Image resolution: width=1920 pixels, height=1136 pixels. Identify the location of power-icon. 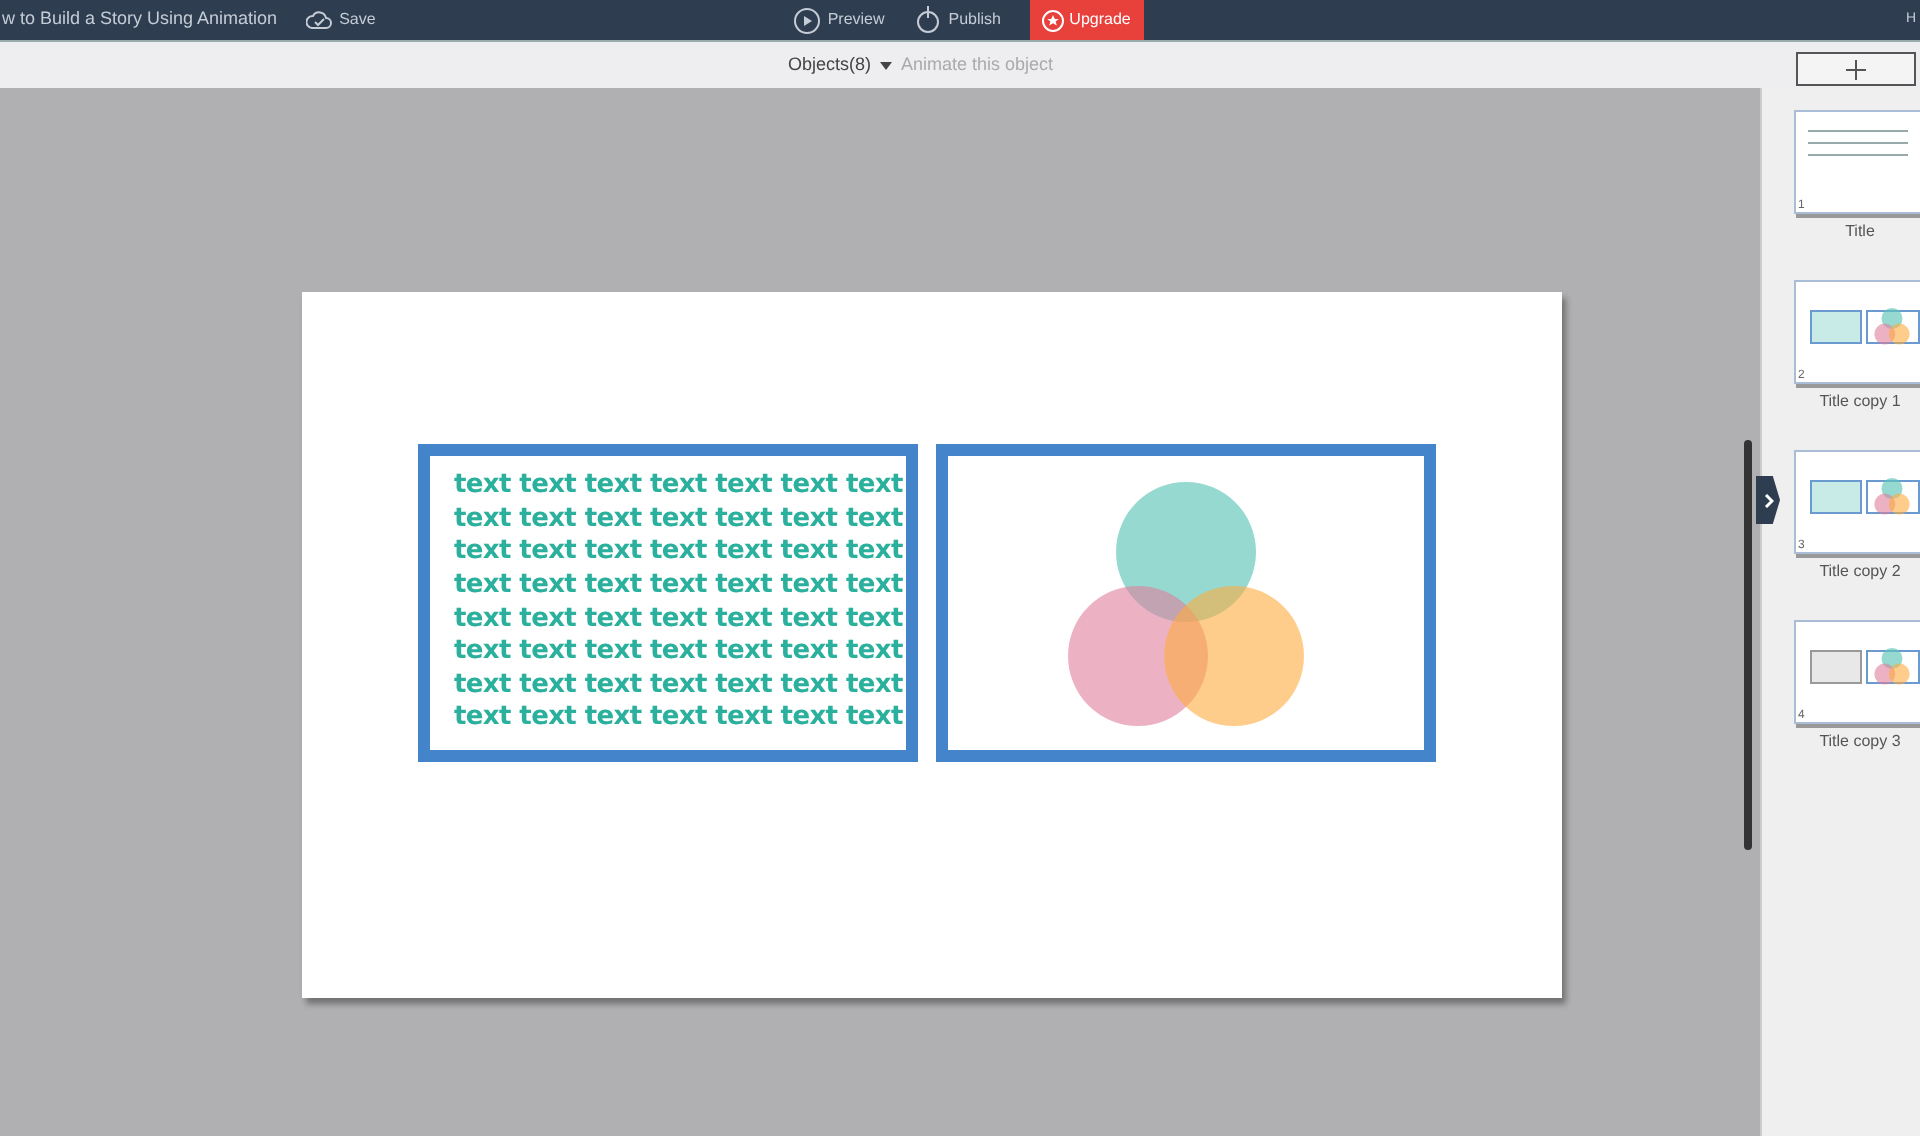
(928, 20).